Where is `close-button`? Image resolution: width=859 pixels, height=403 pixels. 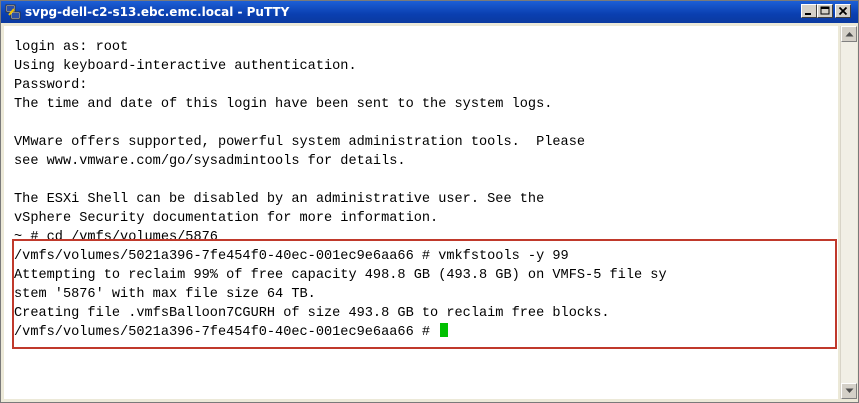 close-button is located at coordinates (843, 11).